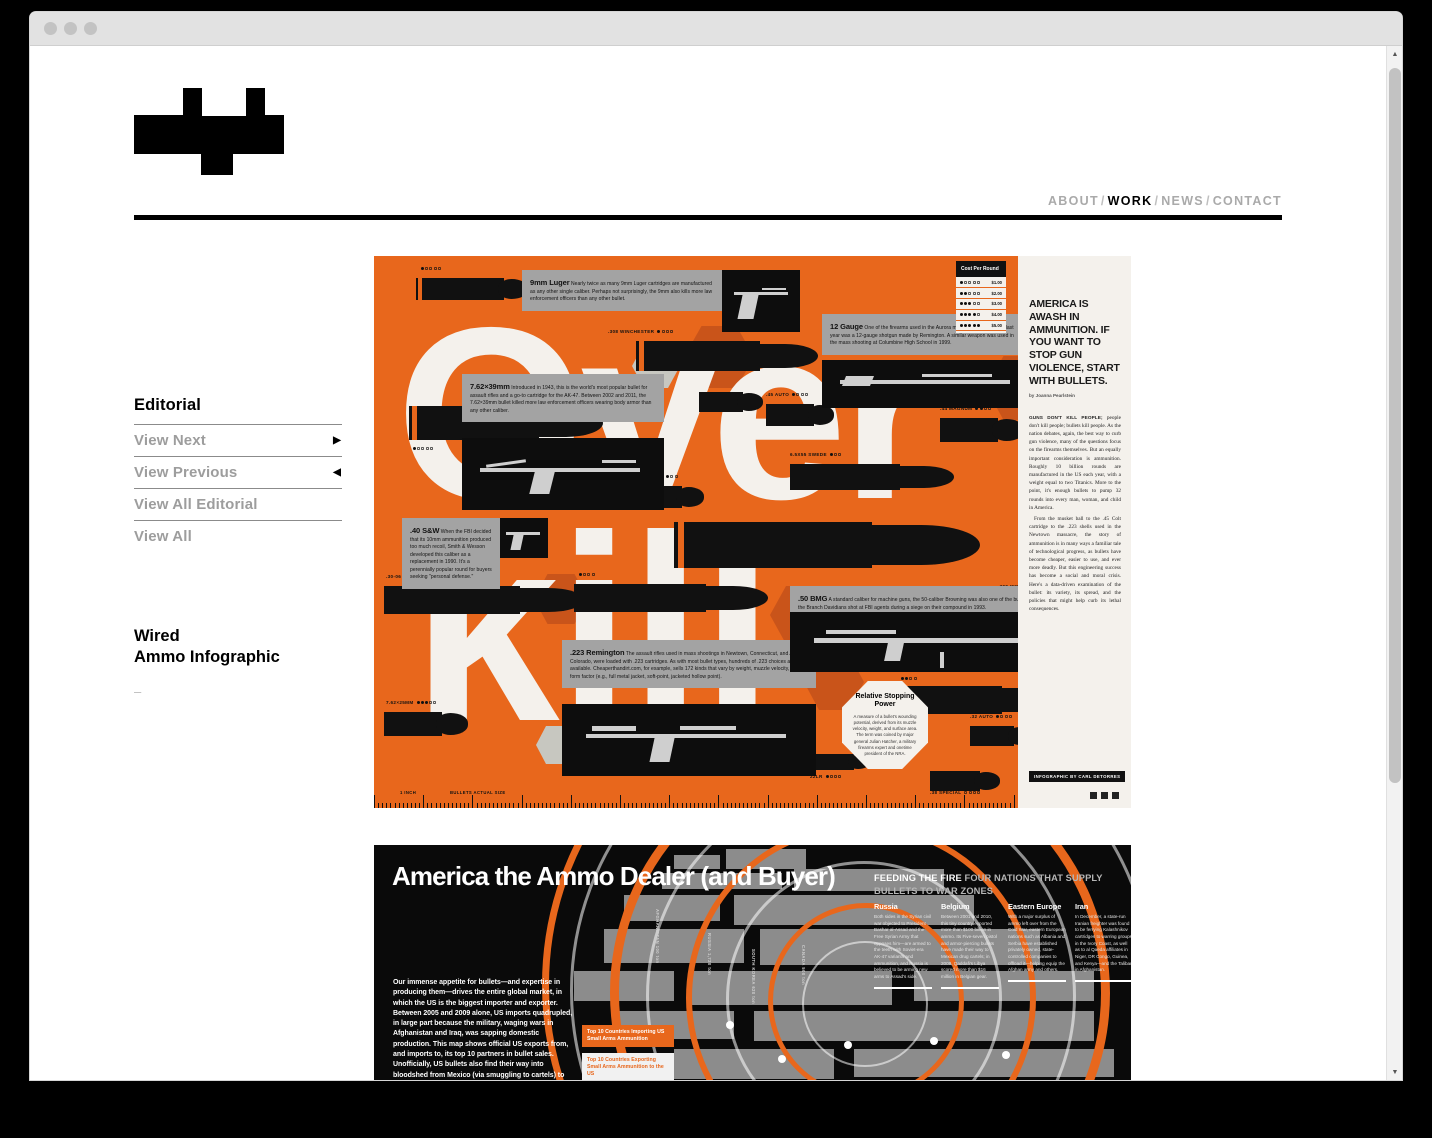 The image size is (1432, 1138). Describe the element at coordinates (708, 204) in the screenshot. I see `main-navigation: ABOUT / WORK / NEWS / CONTACT` at that location.